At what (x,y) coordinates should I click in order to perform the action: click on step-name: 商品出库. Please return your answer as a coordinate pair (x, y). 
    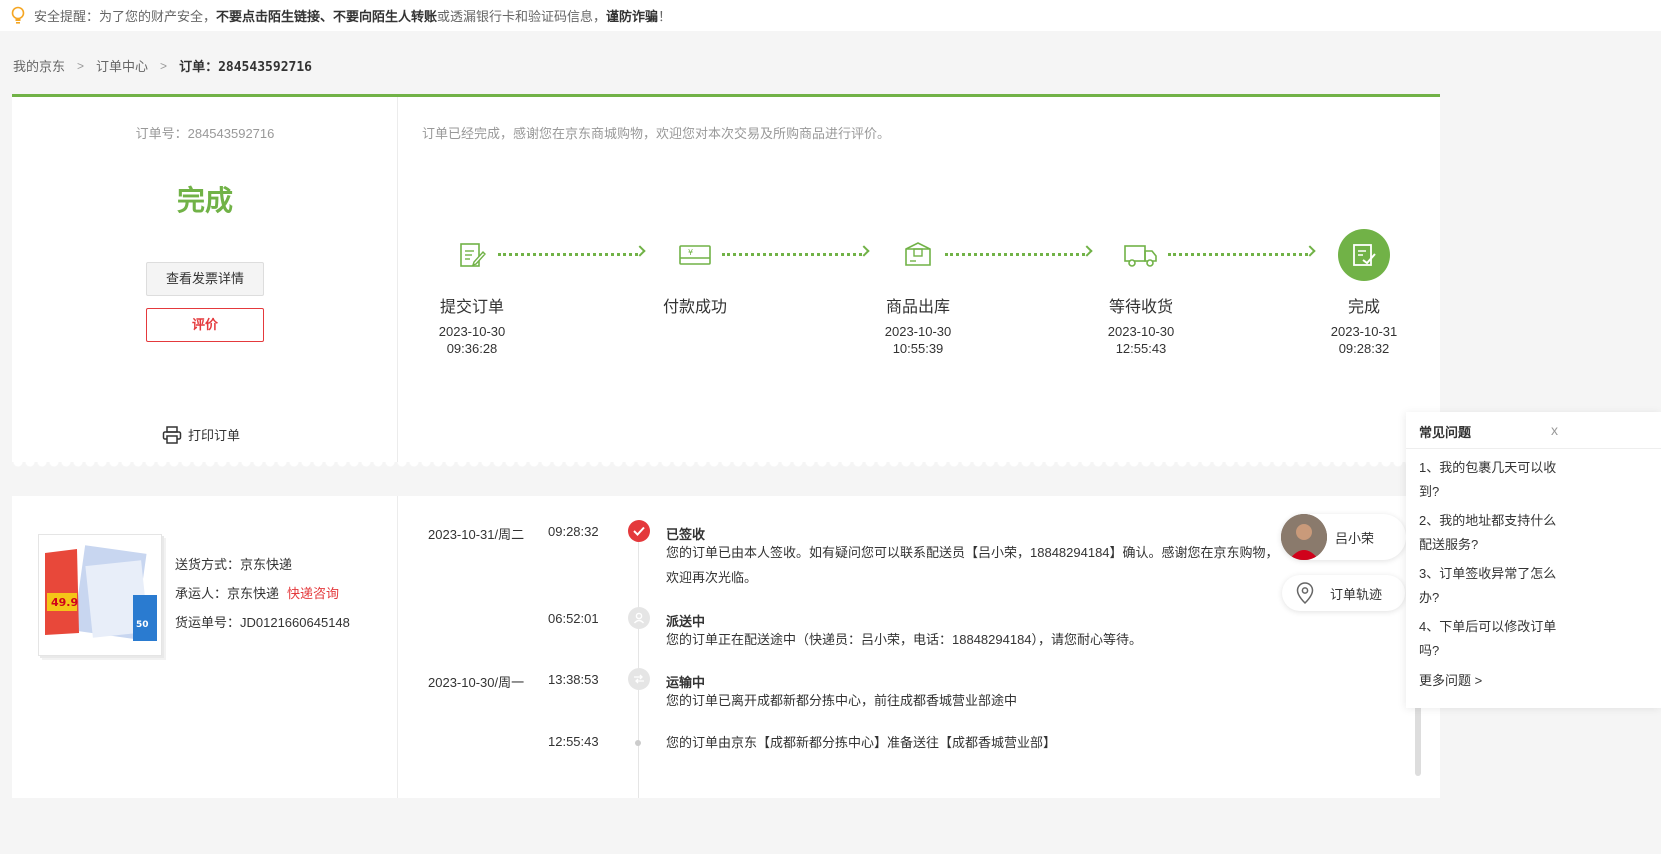
    Looking at the image, I should click on (917, 307).